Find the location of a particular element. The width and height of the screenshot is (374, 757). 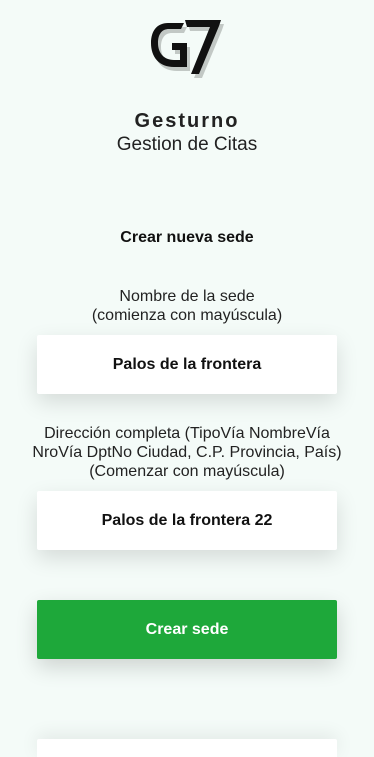

app-name: Gesturno is located at coordinates (187, 121).